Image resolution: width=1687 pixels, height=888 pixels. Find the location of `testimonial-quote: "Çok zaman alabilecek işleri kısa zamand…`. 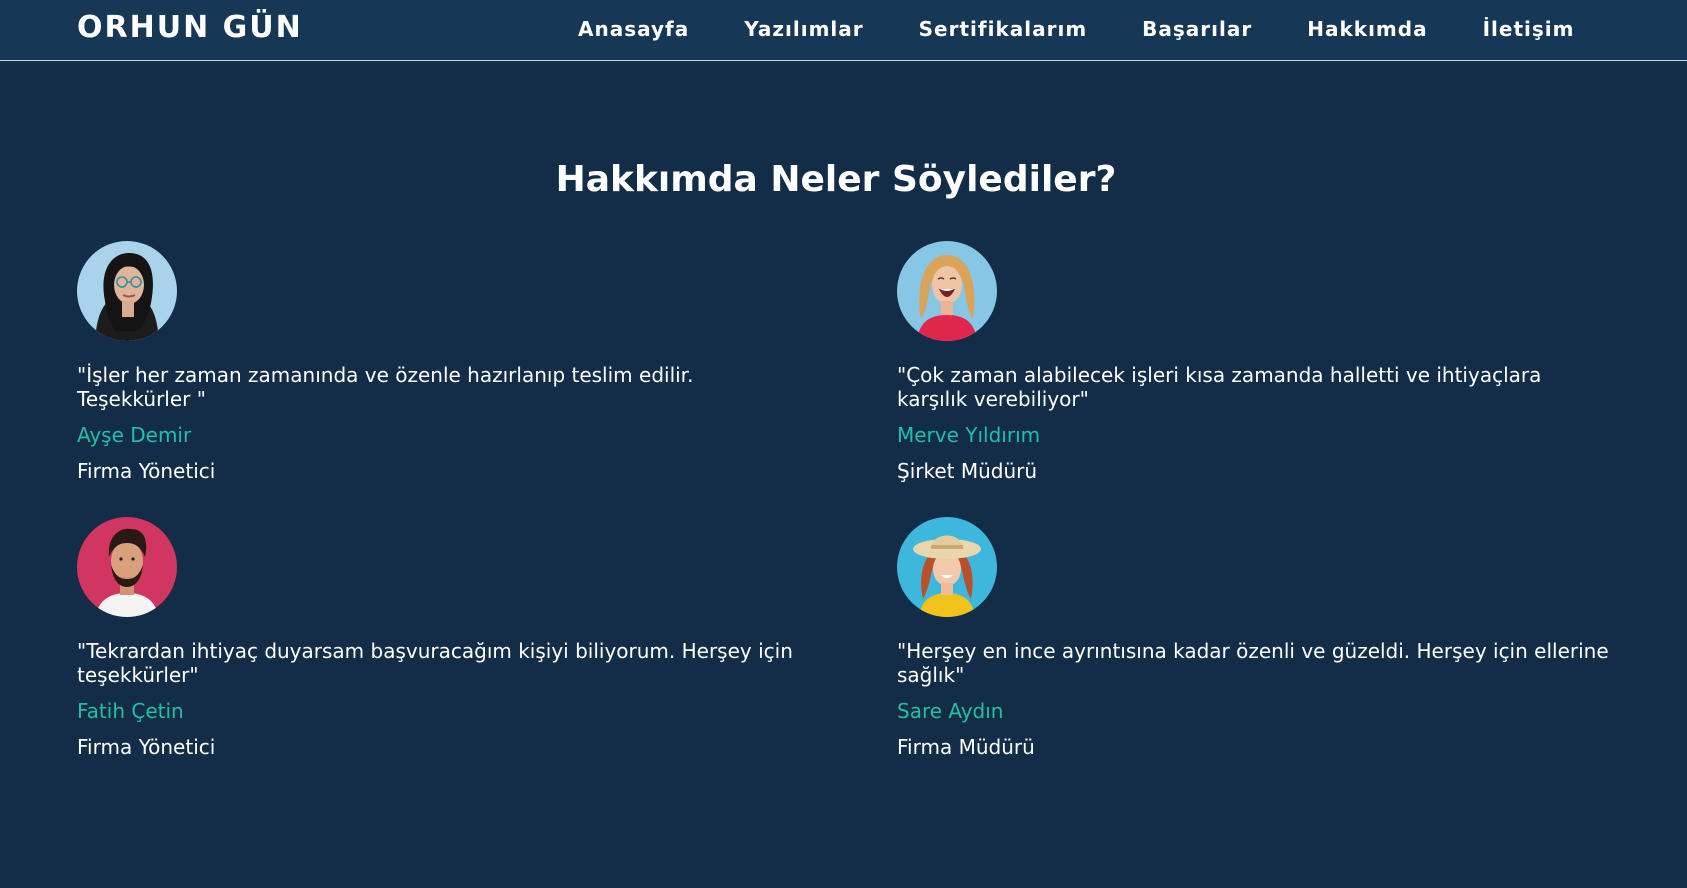

testimonial-quote: "Çok zaman alabilecek işleri kısa zamand… is located at coordinates (1219, 387).